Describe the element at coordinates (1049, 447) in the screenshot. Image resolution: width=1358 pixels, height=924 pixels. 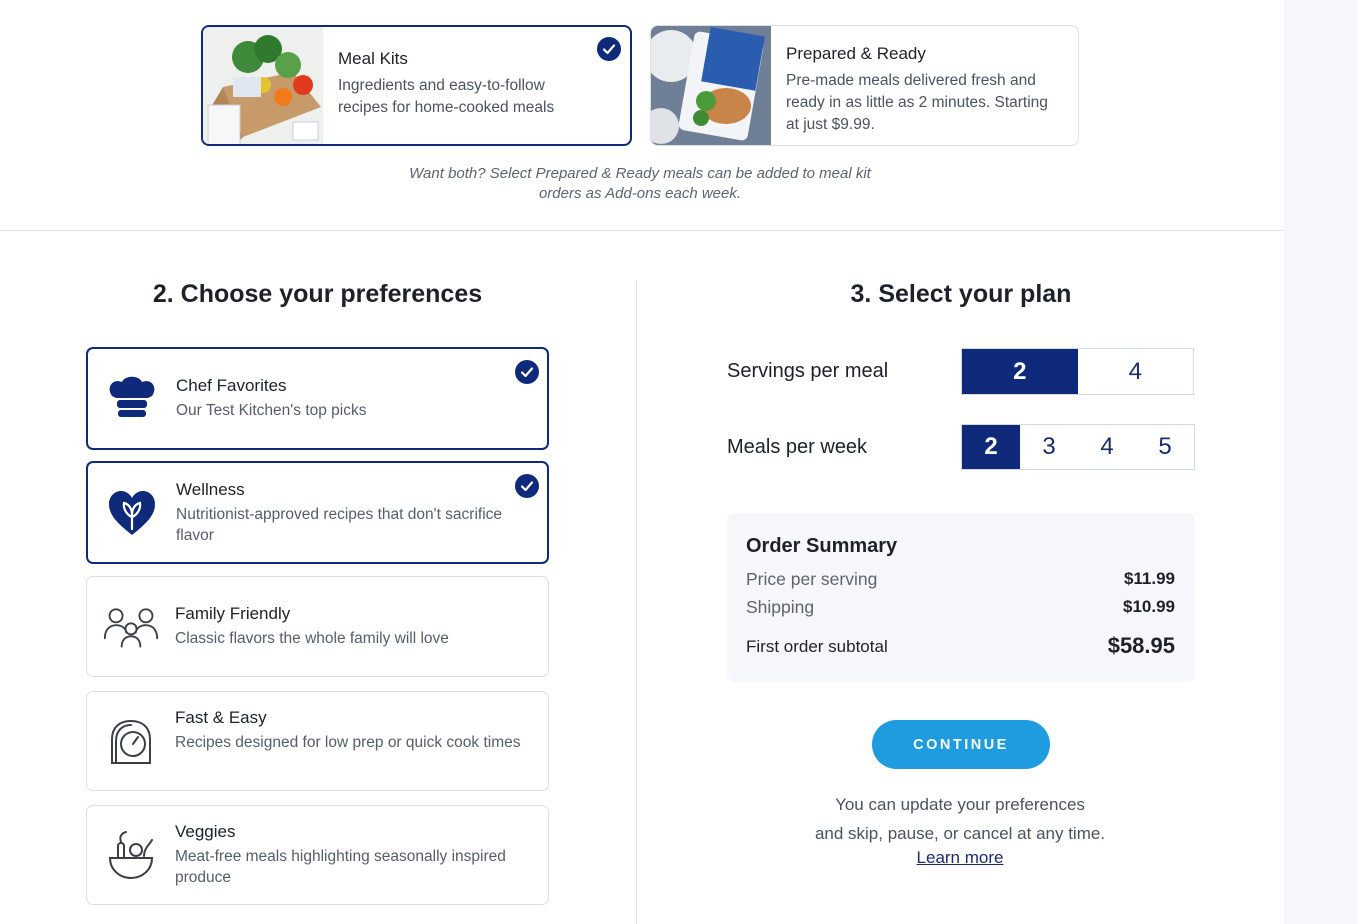
I see `meals-option-3: 3` at that location.